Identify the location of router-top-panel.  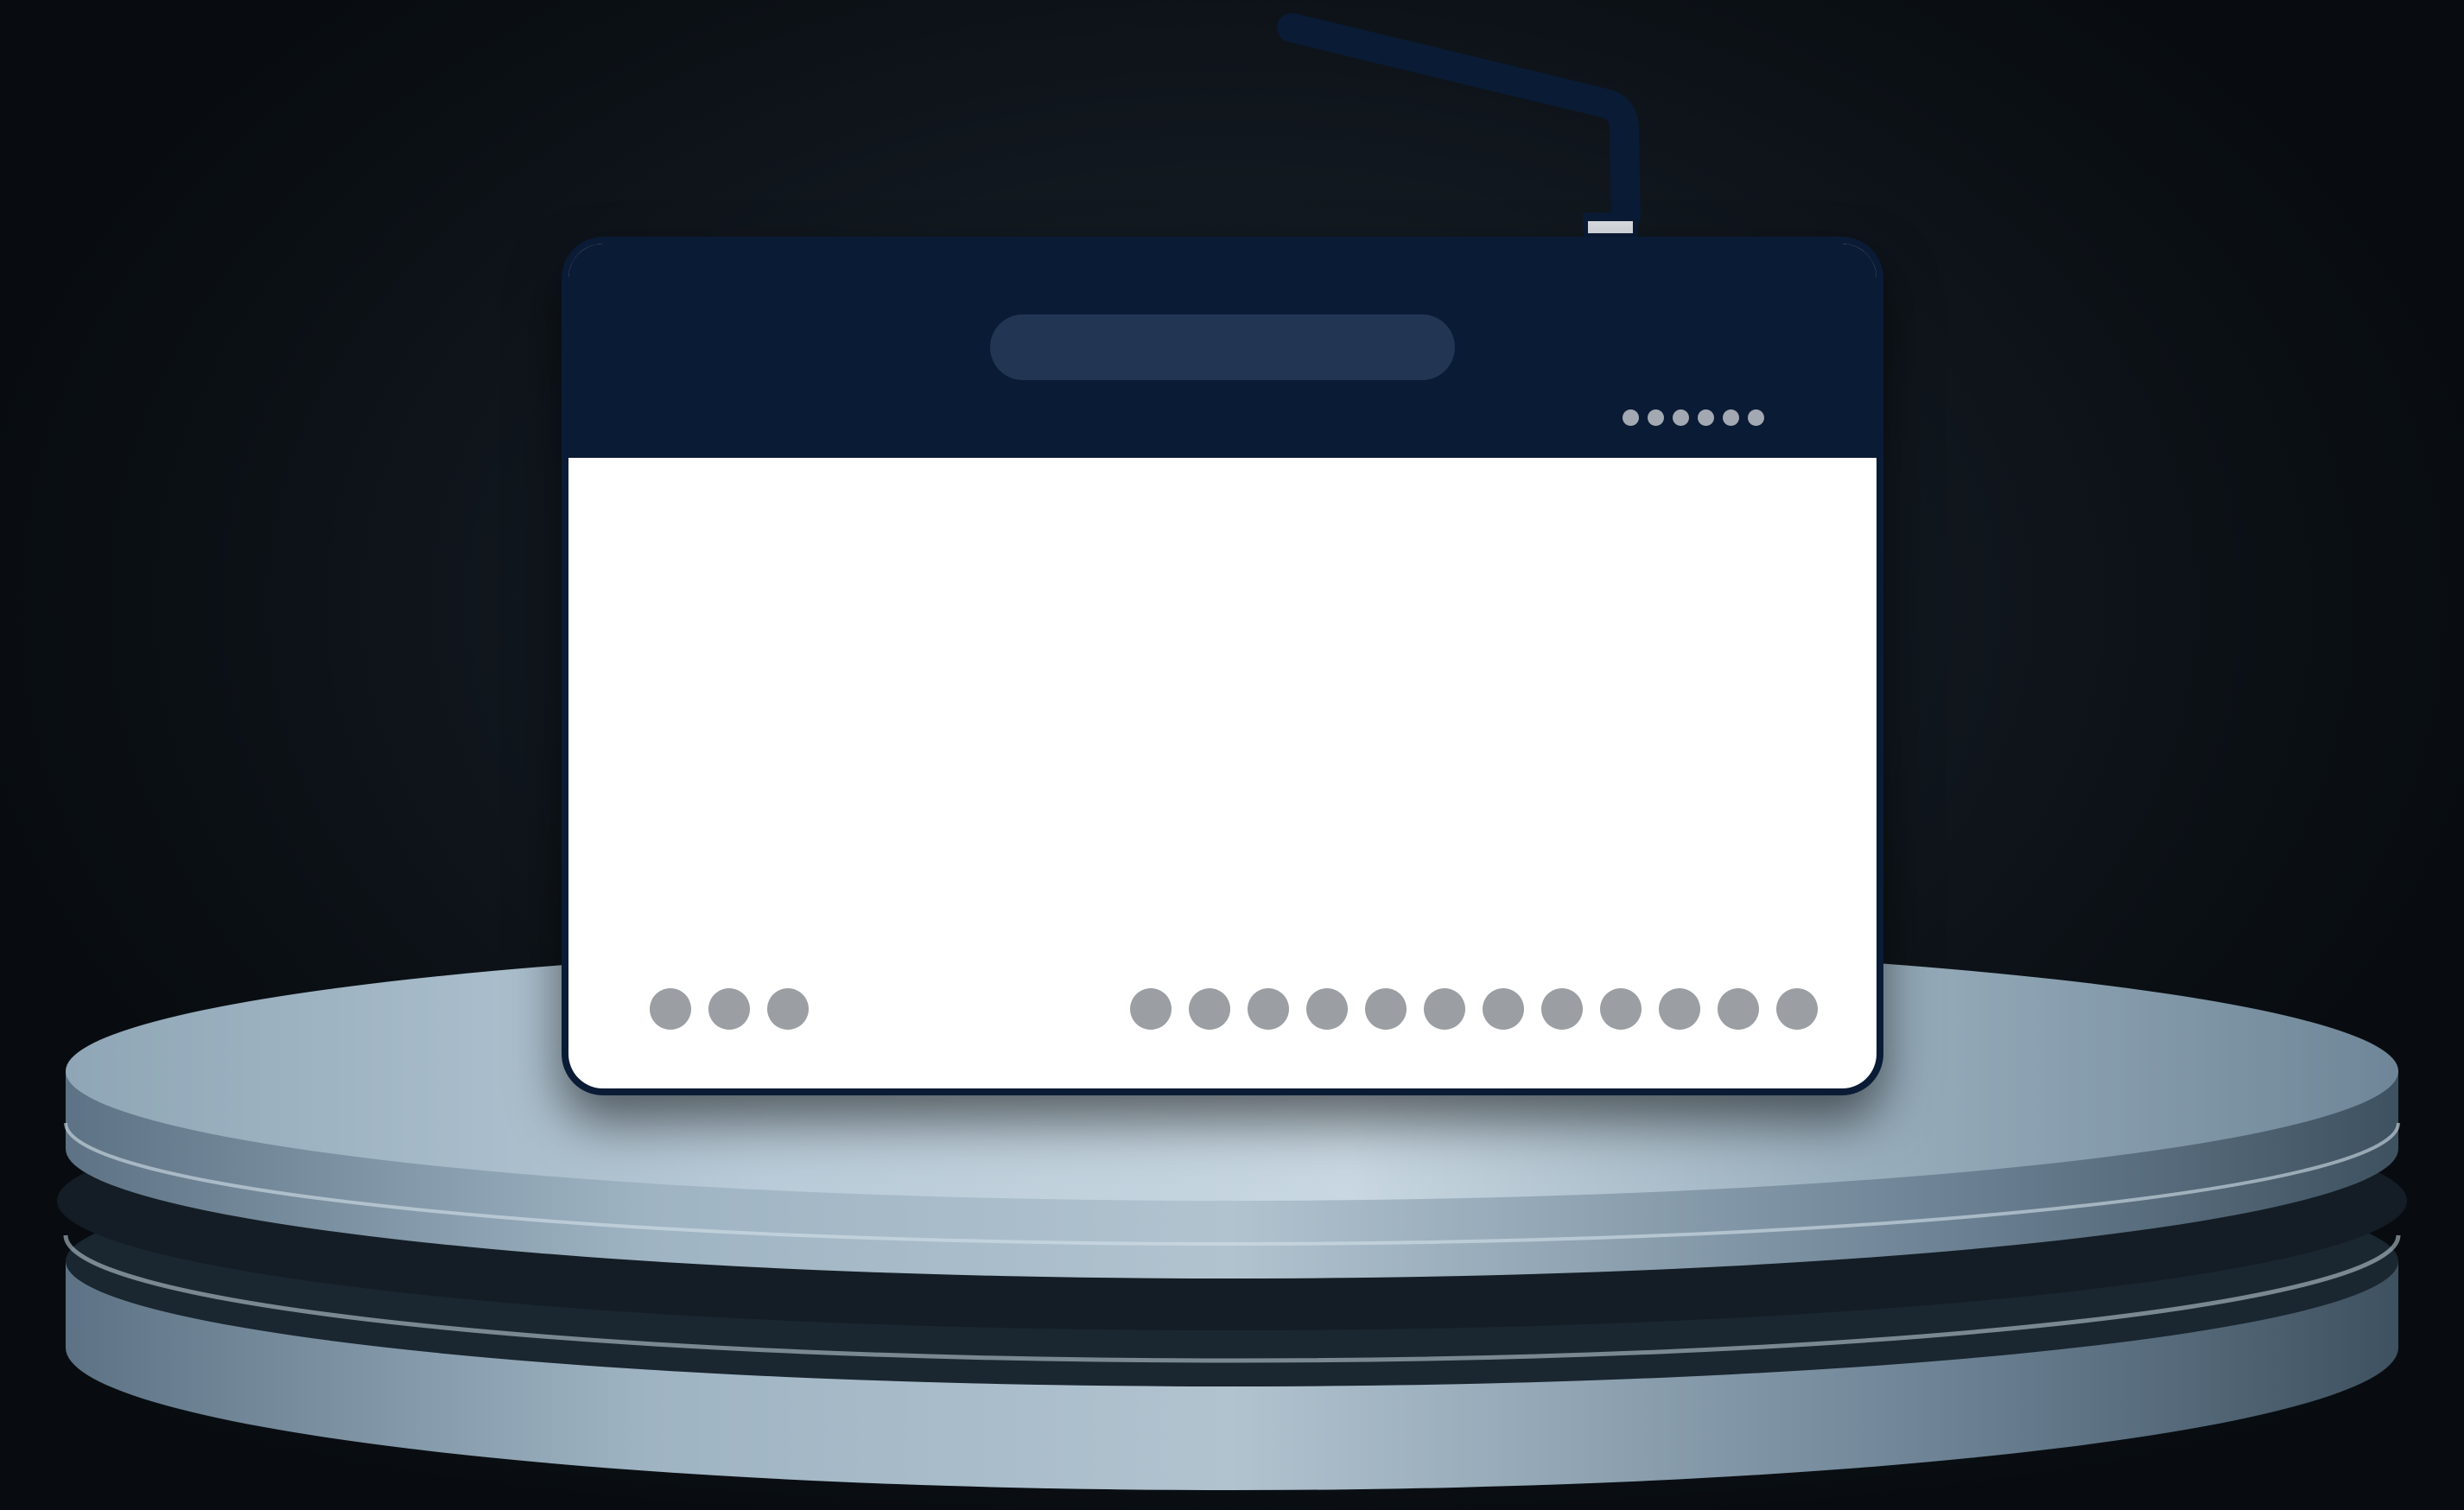
(1222, 351).